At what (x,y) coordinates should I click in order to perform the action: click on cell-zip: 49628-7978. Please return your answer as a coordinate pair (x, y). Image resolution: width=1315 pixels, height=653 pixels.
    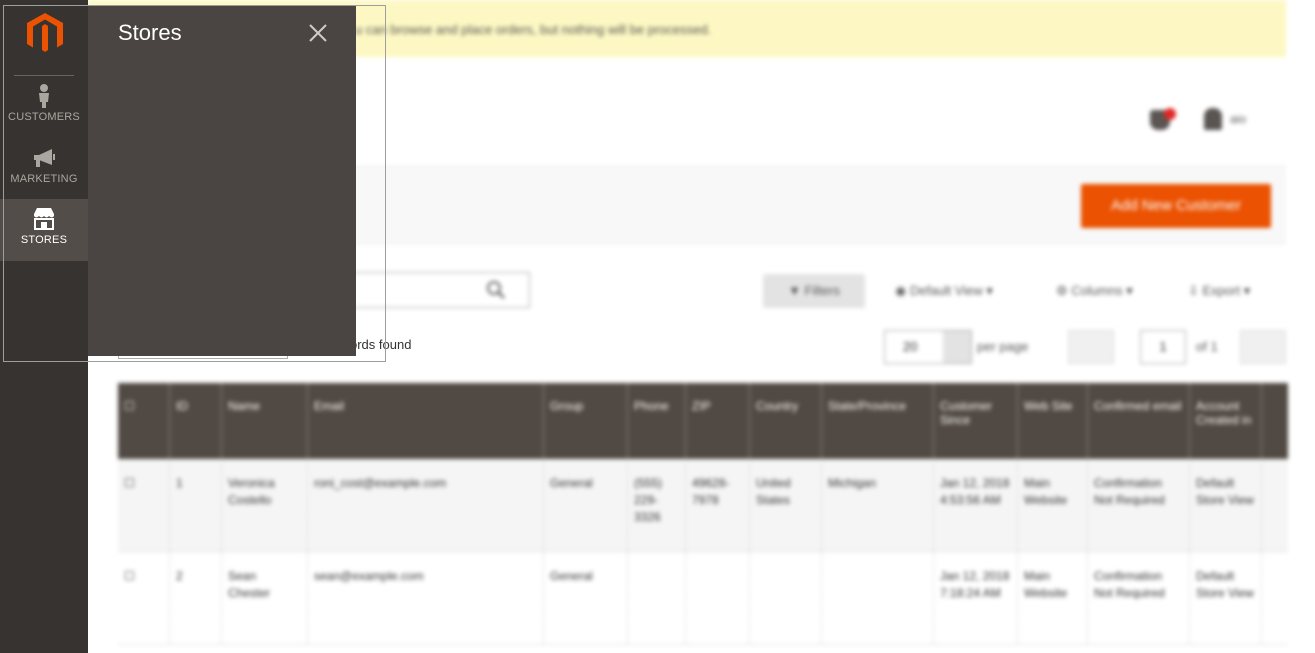
    Looking at the image, I should click on (718, 505).